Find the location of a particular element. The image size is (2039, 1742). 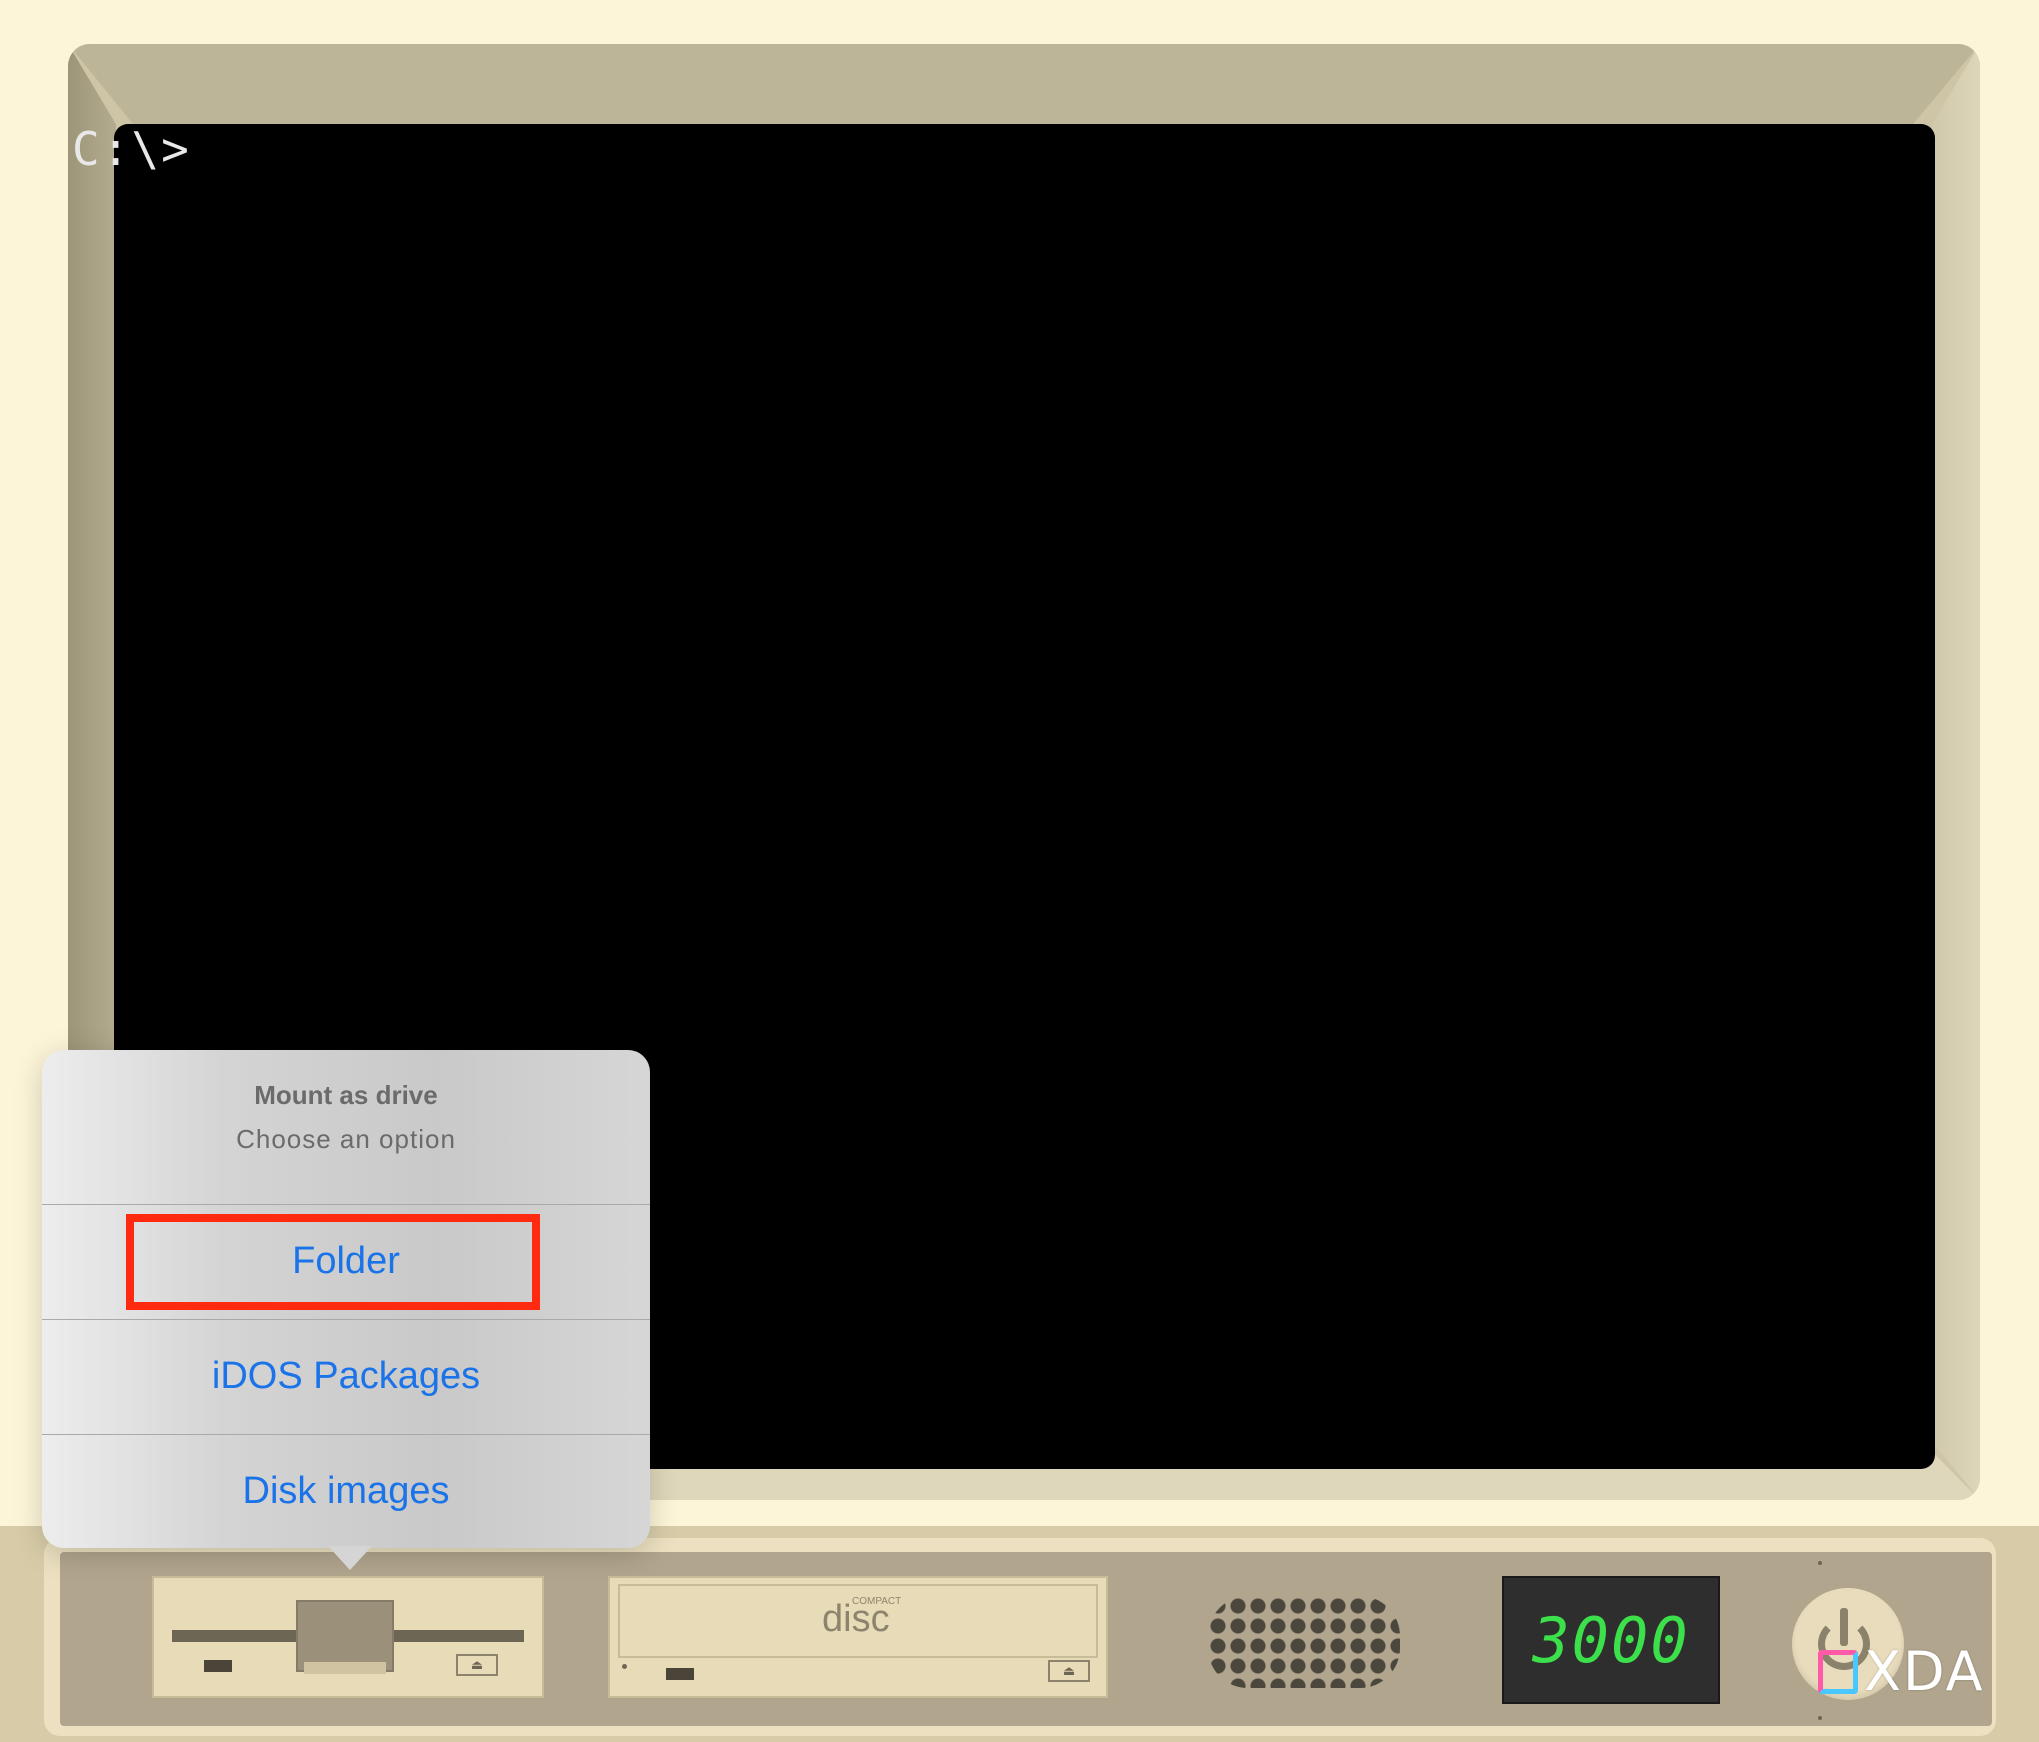

floppy-latch-base is located at coordinates (345, 1668).